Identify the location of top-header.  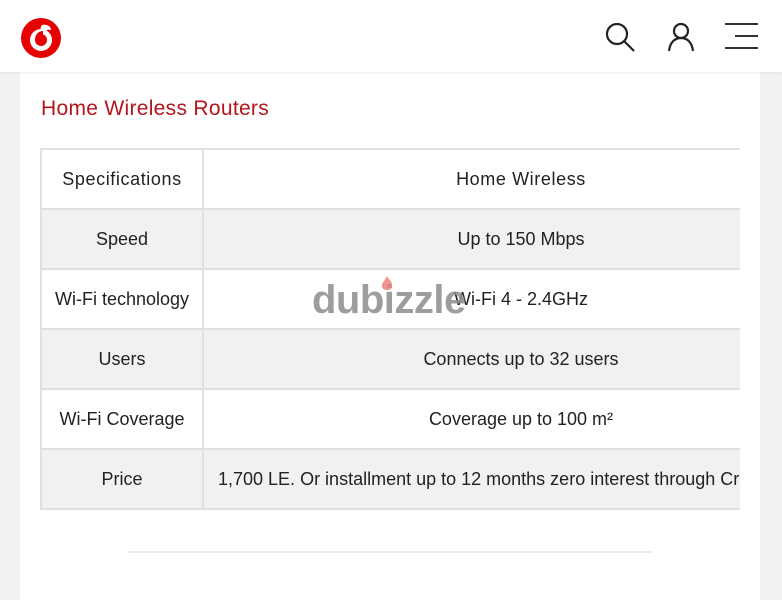
(391, 36).